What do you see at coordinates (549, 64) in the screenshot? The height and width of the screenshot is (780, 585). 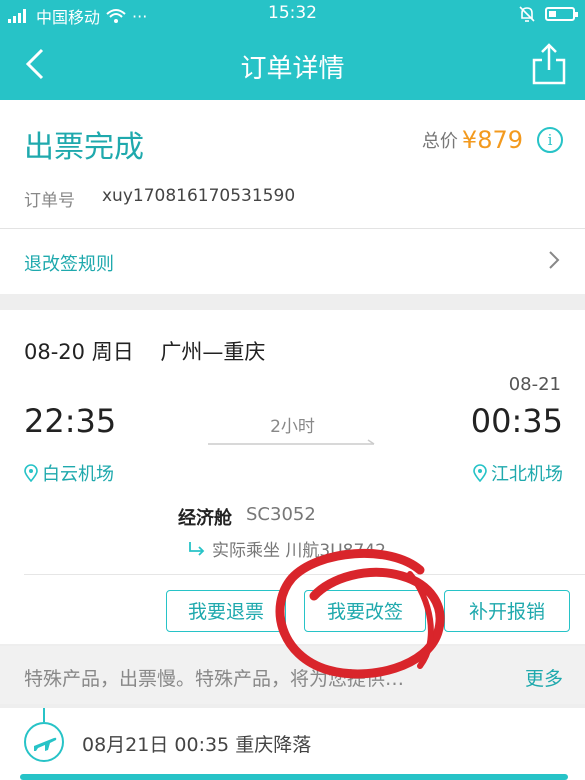 I see `share-icon` at bounding box center [549, 64].